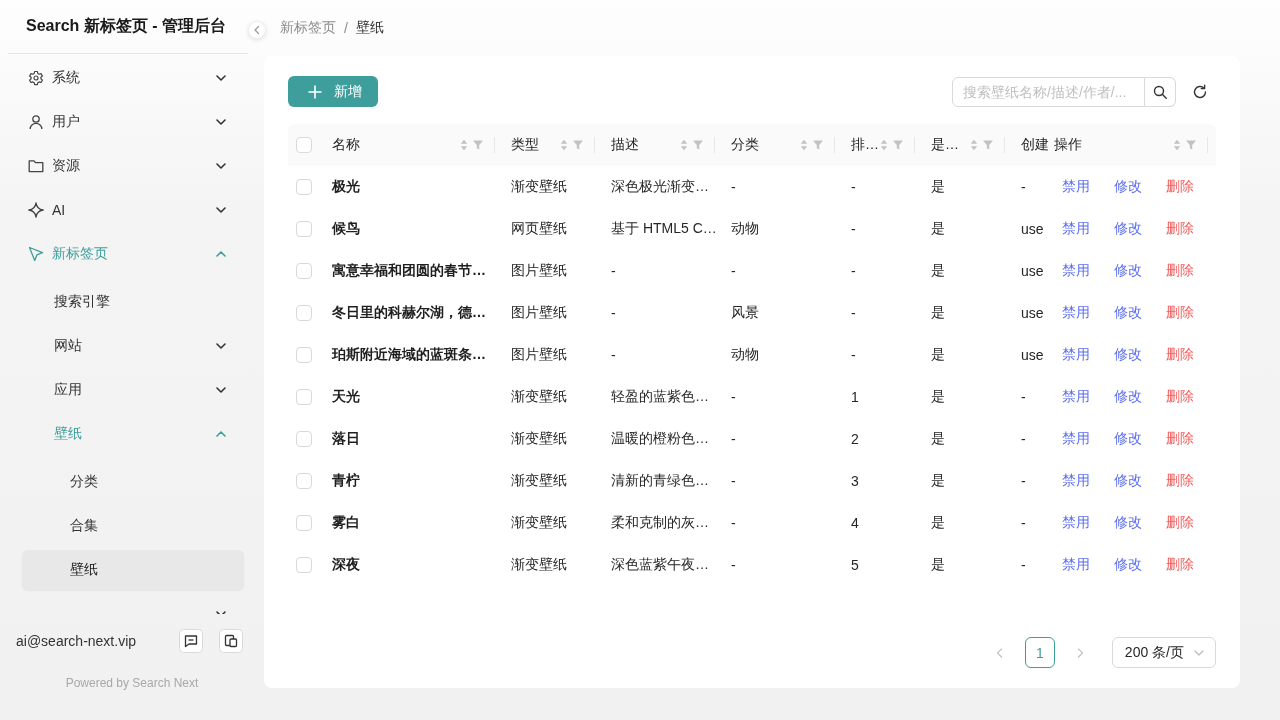 This screenshot has width=1280, height=720. What do you see at coordinates (346, 564) in the screenshot?
I see `table-cell-text: 深夜` at bounding box center [346, 564].